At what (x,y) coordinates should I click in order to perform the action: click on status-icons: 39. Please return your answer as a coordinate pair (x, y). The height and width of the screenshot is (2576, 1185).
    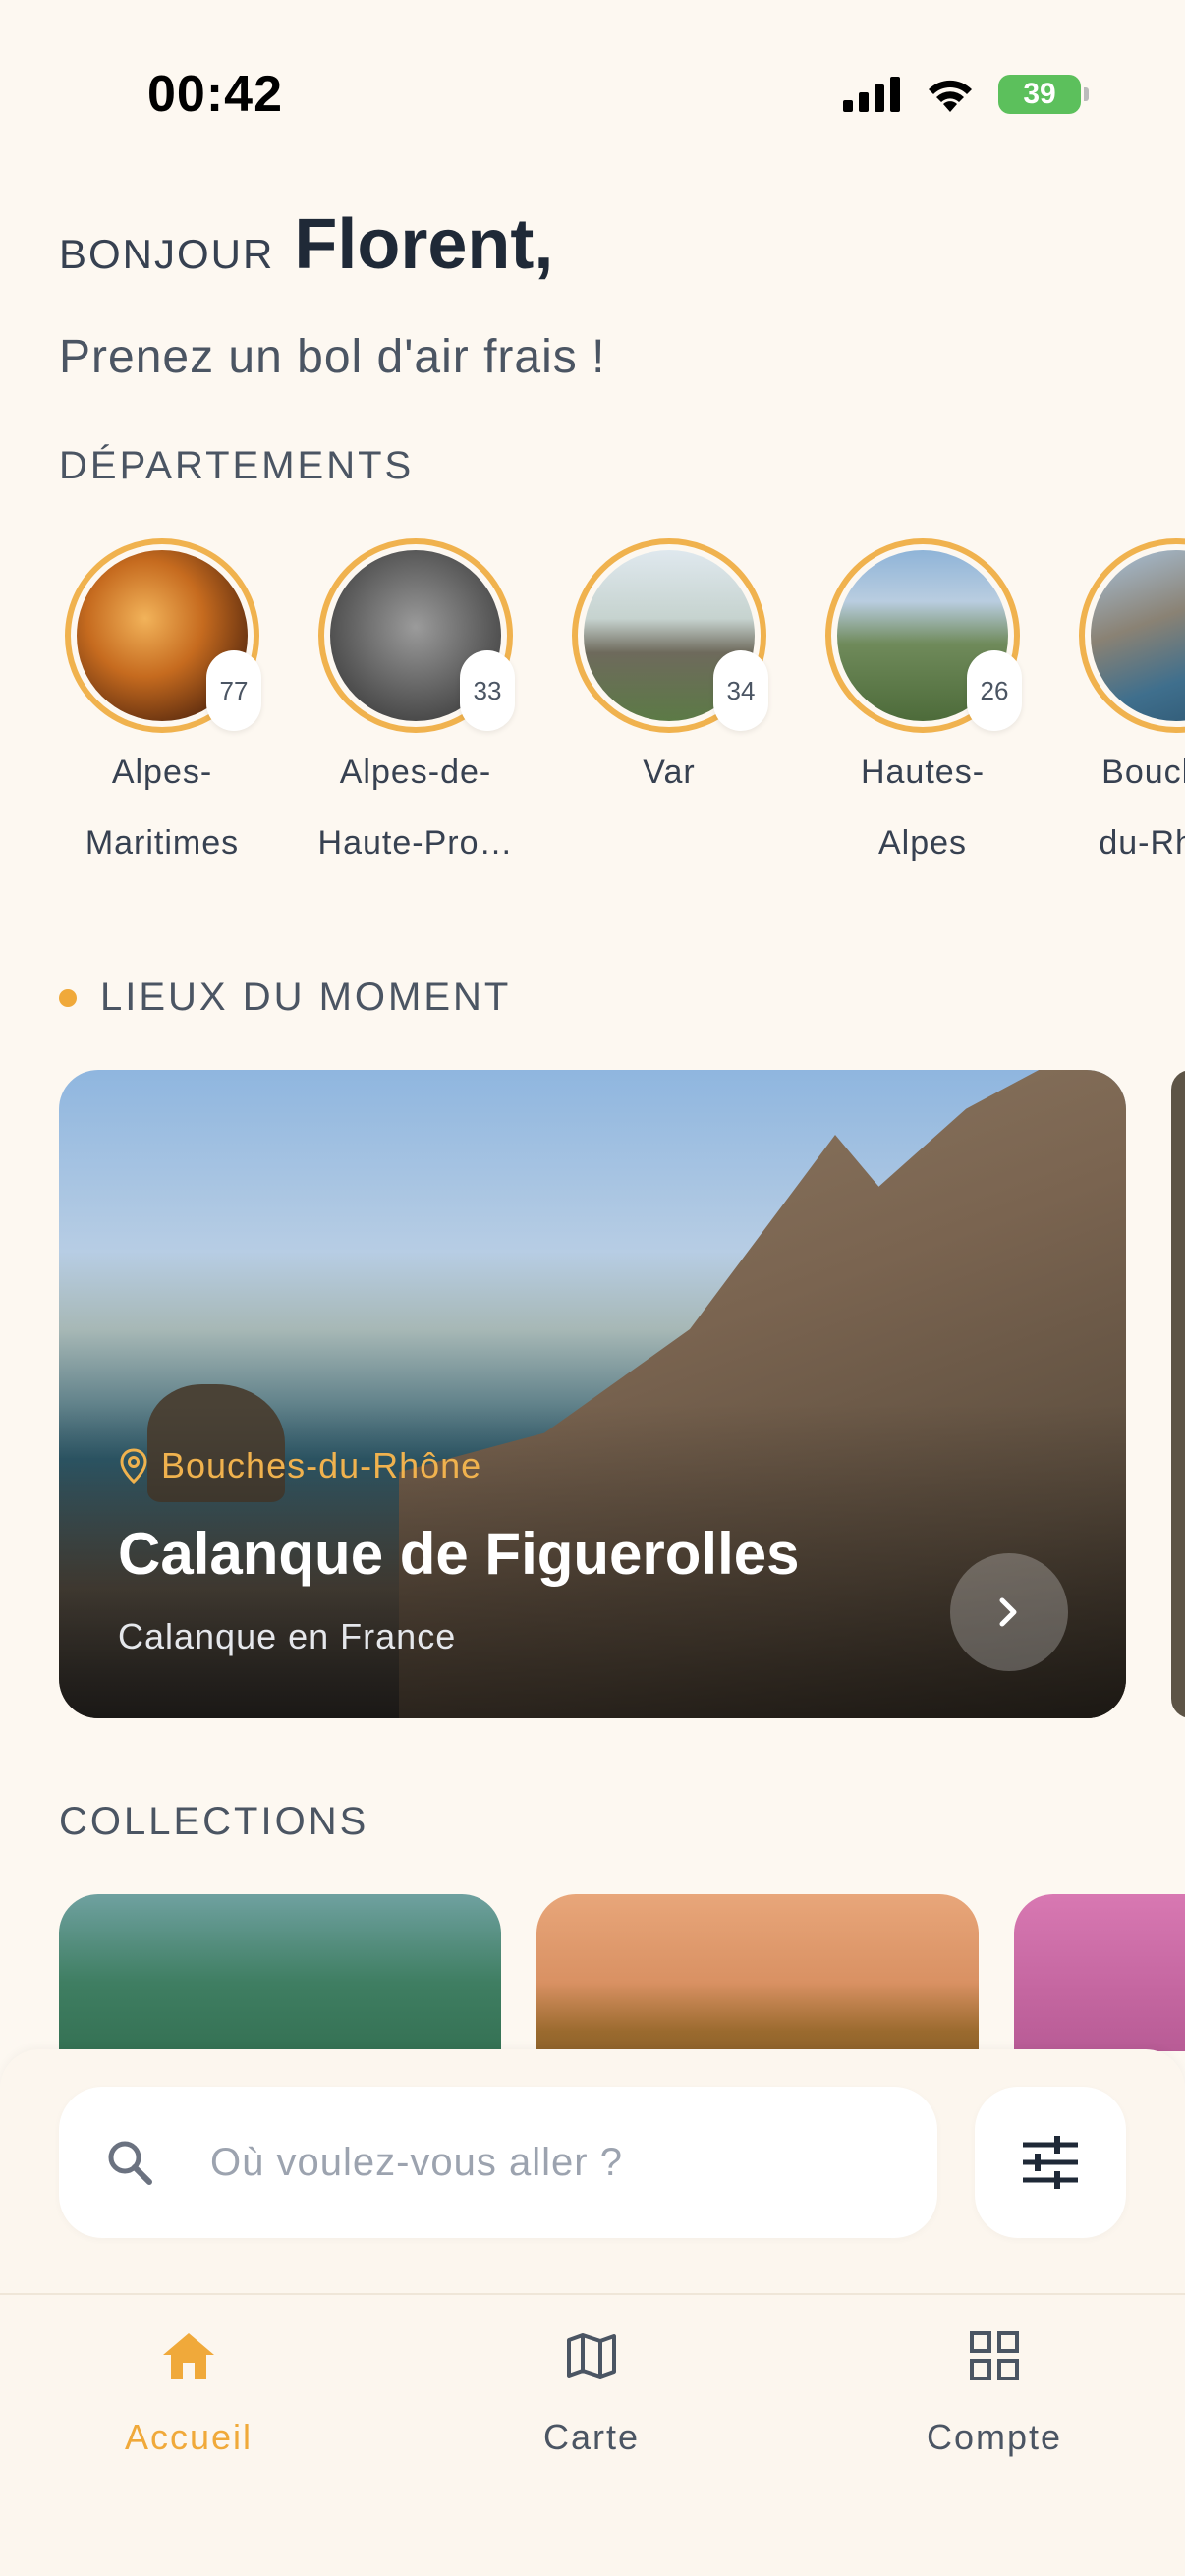
    Looking at the image, I should click on (966, 94).